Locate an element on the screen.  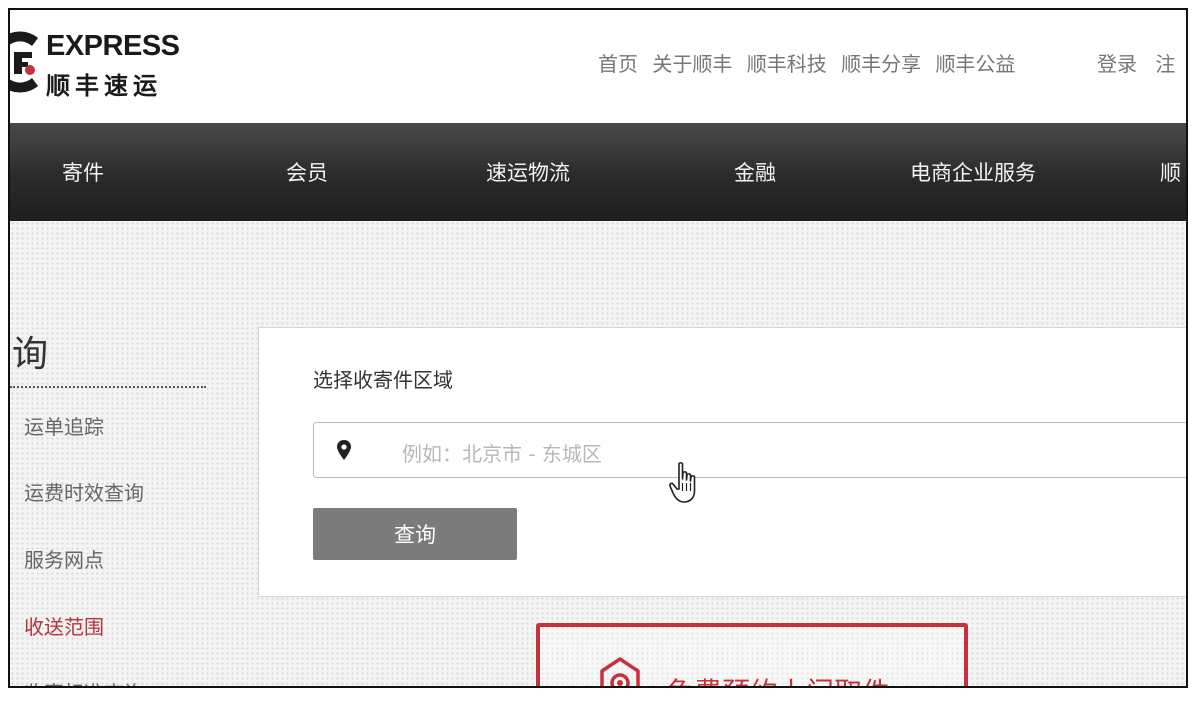
free-pickup-banner: 免费预约上门取件 is located at coordinates (752, 654).